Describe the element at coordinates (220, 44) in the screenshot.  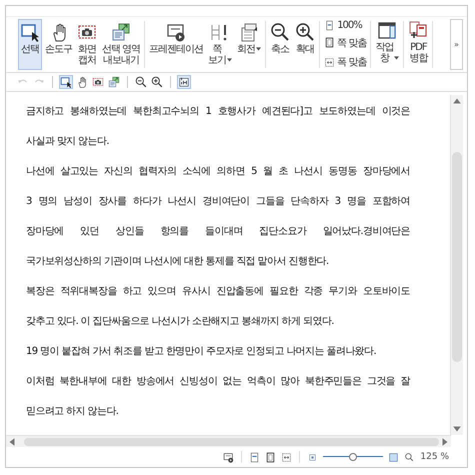
I see `ribbon-button: 쪽 보기` at that location.